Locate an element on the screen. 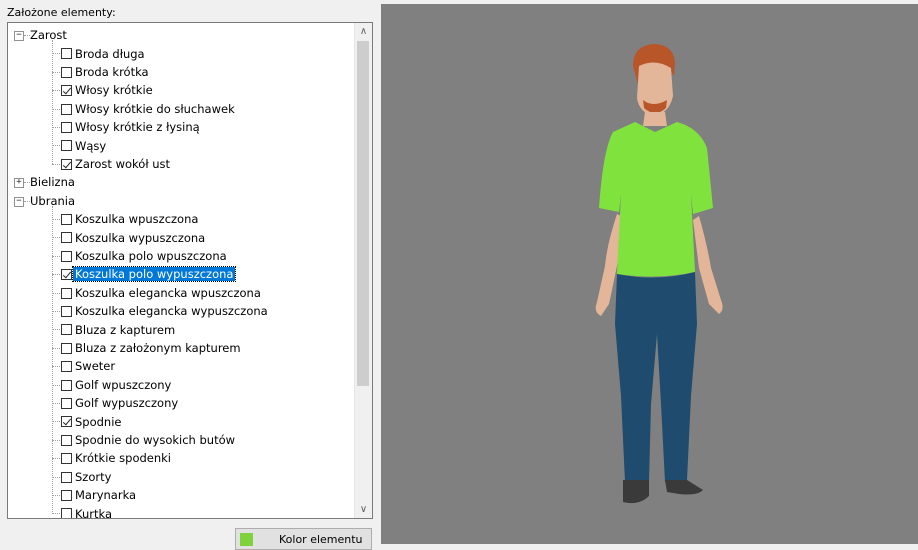 The height and width of the screenshot is (550, 918). tree-item: Szorty is located at coordinates (182, 477).